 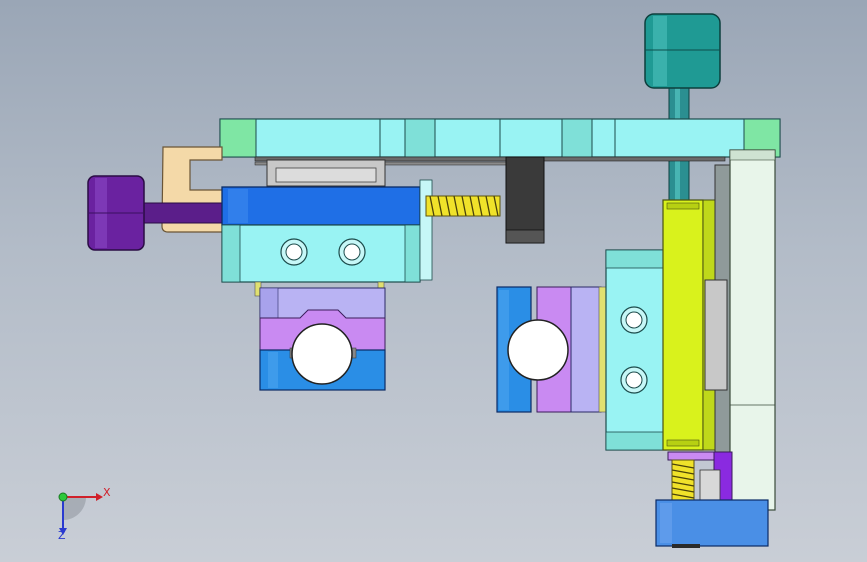 What do you see at coordinates (321, 206) in the screenshot?
I see `left-blue-carriage` at bounding box center [321, 206].